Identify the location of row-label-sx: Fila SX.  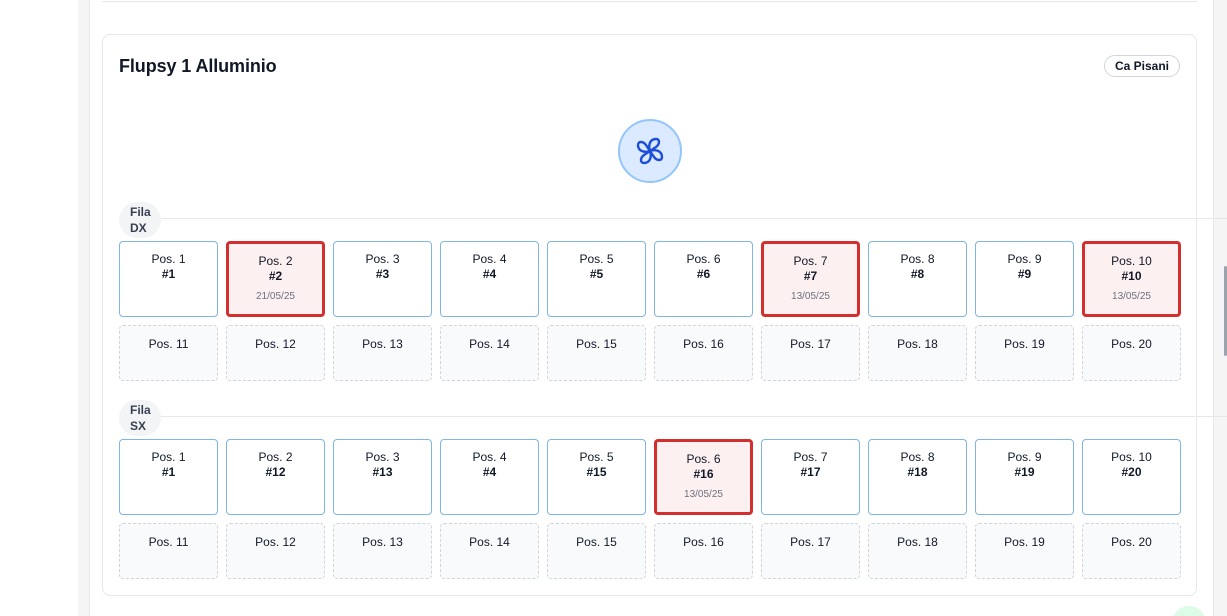
(140, 418).